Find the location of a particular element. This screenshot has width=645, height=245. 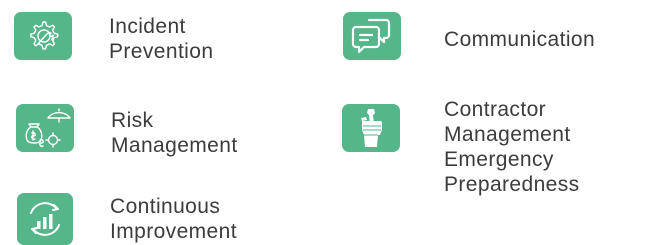

growth-cycle-icon is located at coordinates (45, 219).